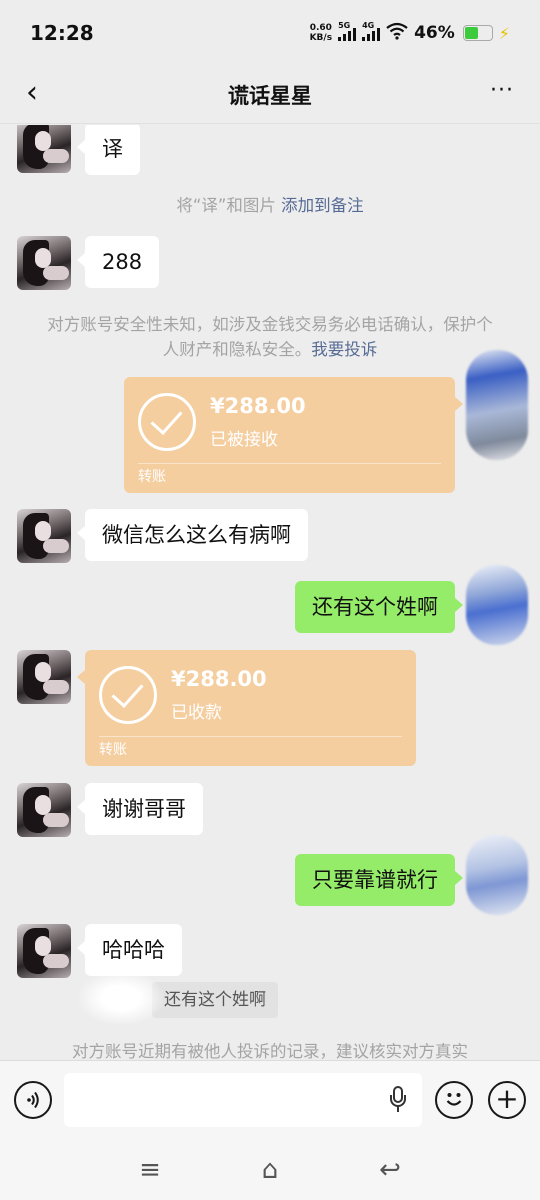  Describe the element at coordinates (243, 1100) in the screenshot. I see `message-input` at that location.